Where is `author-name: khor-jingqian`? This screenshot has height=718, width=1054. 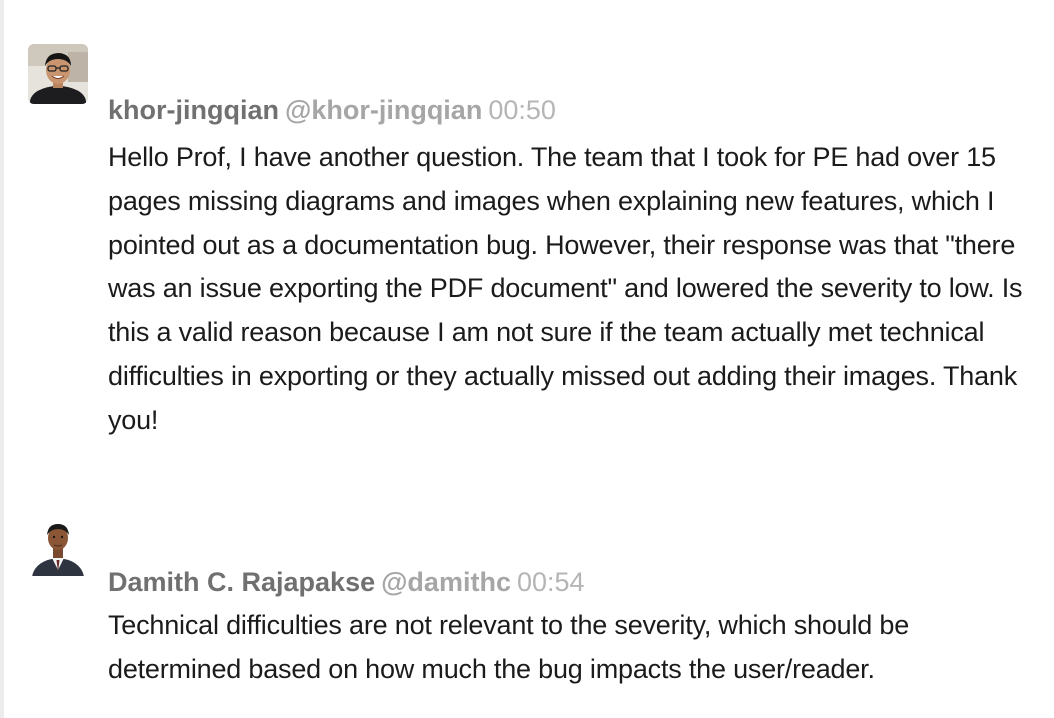
author-name: khor-jingqian is located at coordinates (193, 110).